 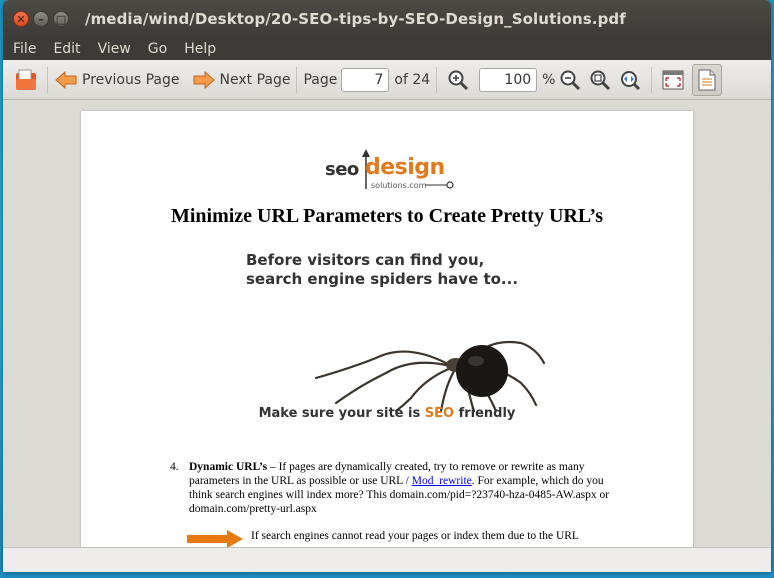 I want to click on open-folder-icon, so click(x=26, y=79).